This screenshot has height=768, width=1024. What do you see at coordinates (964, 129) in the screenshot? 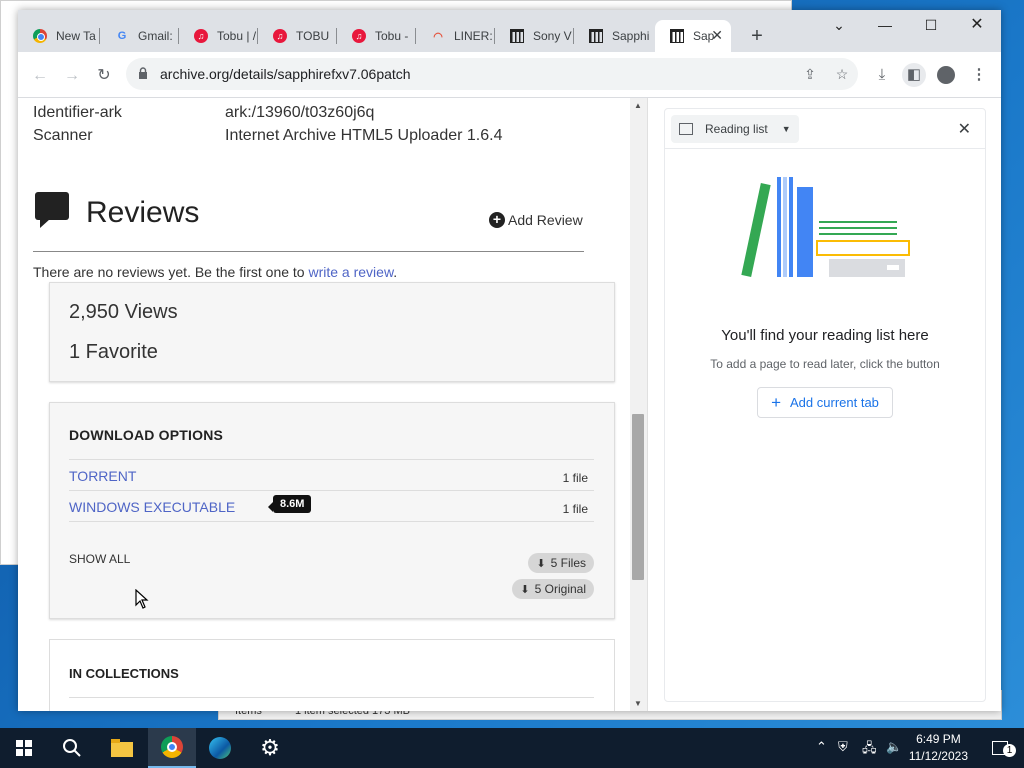
I see `close-side-panel-icon: ✕` at bounding box center [964, 129].